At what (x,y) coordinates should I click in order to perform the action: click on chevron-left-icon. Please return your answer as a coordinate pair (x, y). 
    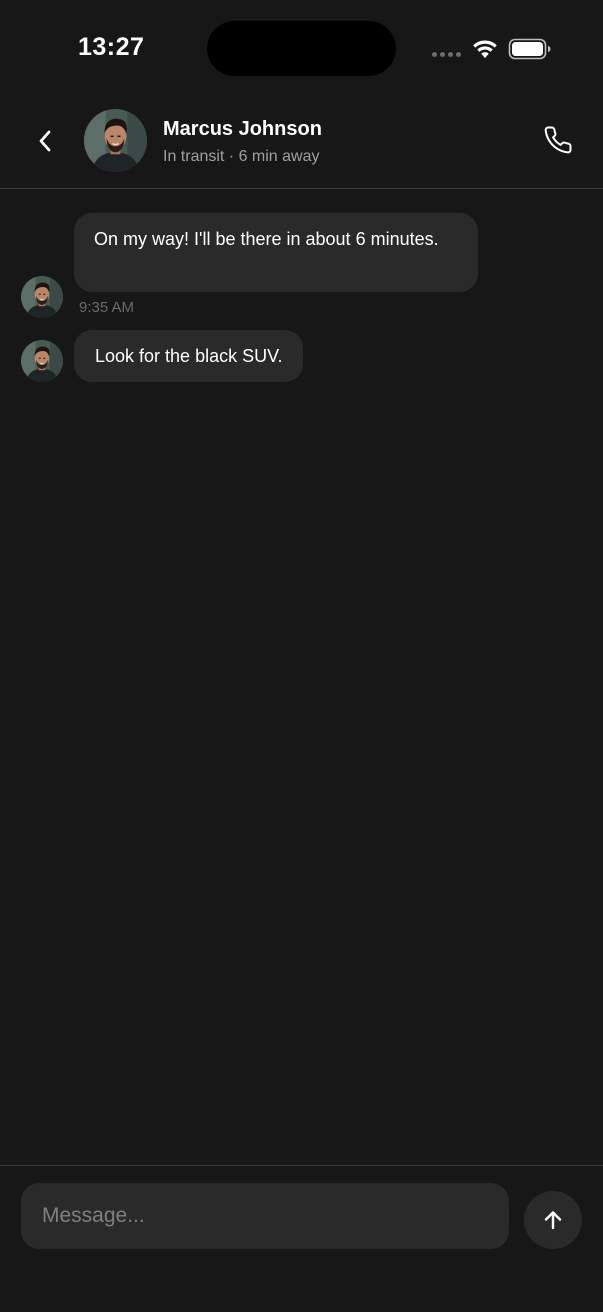
    Looking at the image, I should click on (45, 141).